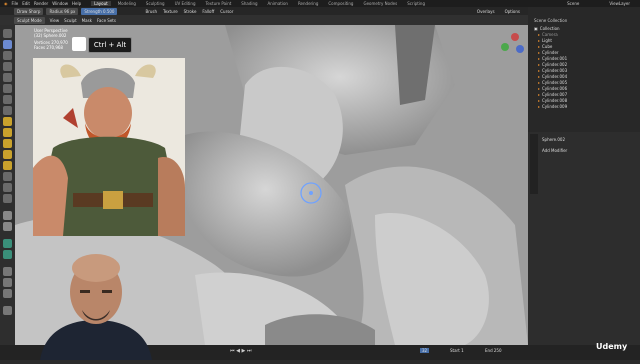 The width and height of the screenshot is (640, 364). Describe the element at coordinates (7, 176) in the screenshot. I see `grab-brush-icon` at that location.